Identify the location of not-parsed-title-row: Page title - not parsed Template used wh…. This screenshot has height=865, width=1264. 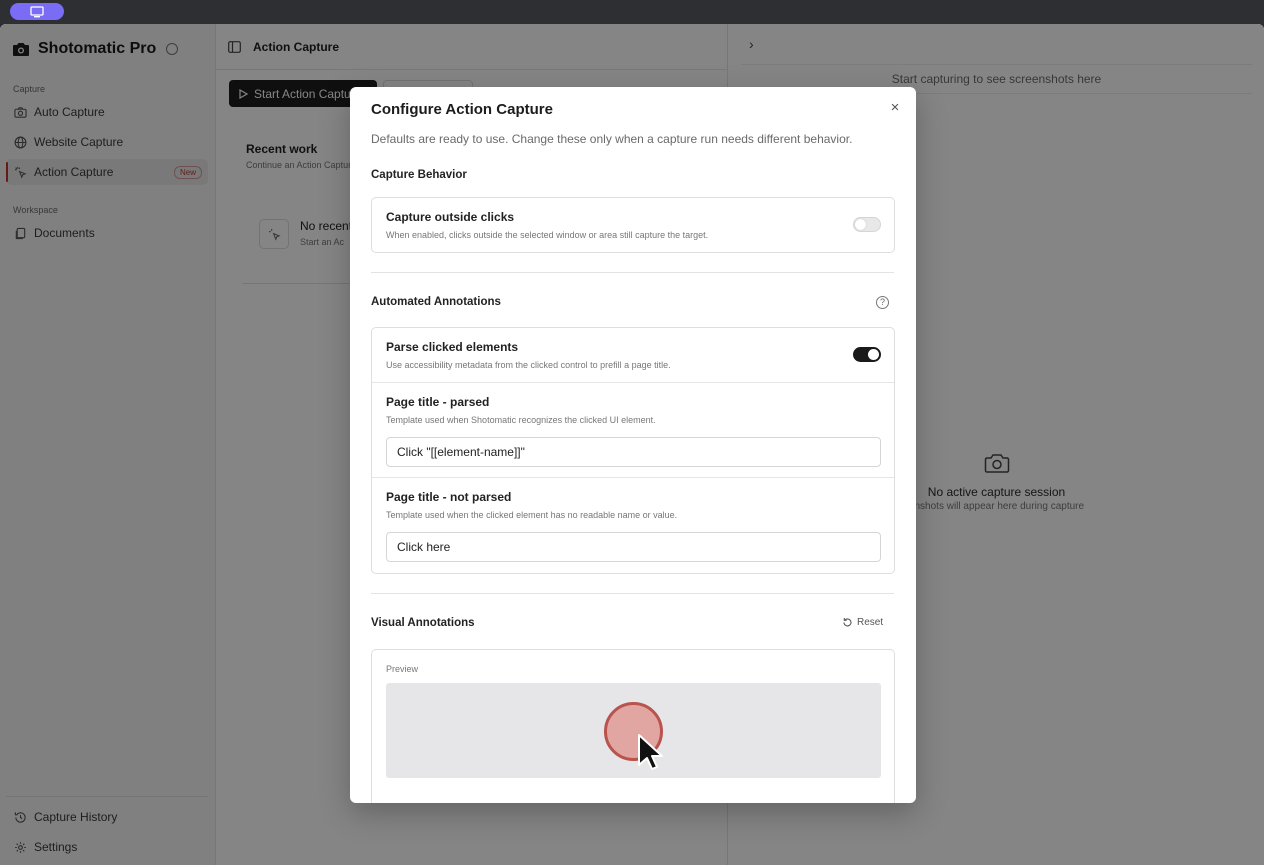
(633, 525).